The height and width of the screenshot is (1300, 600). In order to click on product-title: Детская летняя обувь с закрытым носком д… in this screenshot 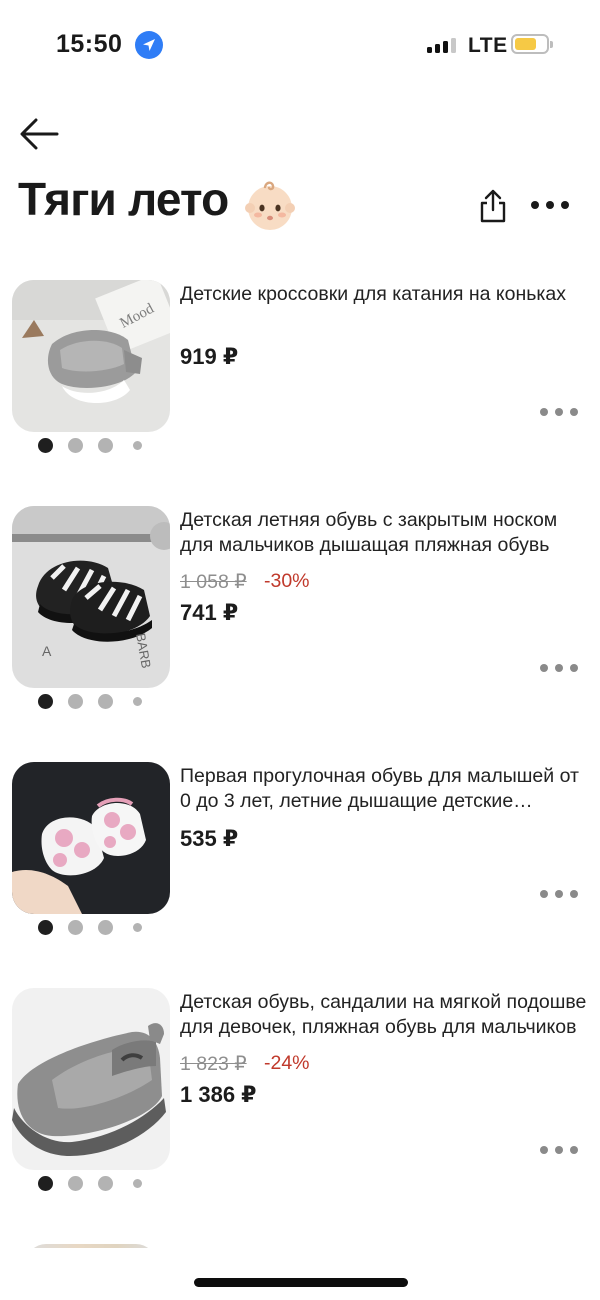, I will do `click(386, 533)`.